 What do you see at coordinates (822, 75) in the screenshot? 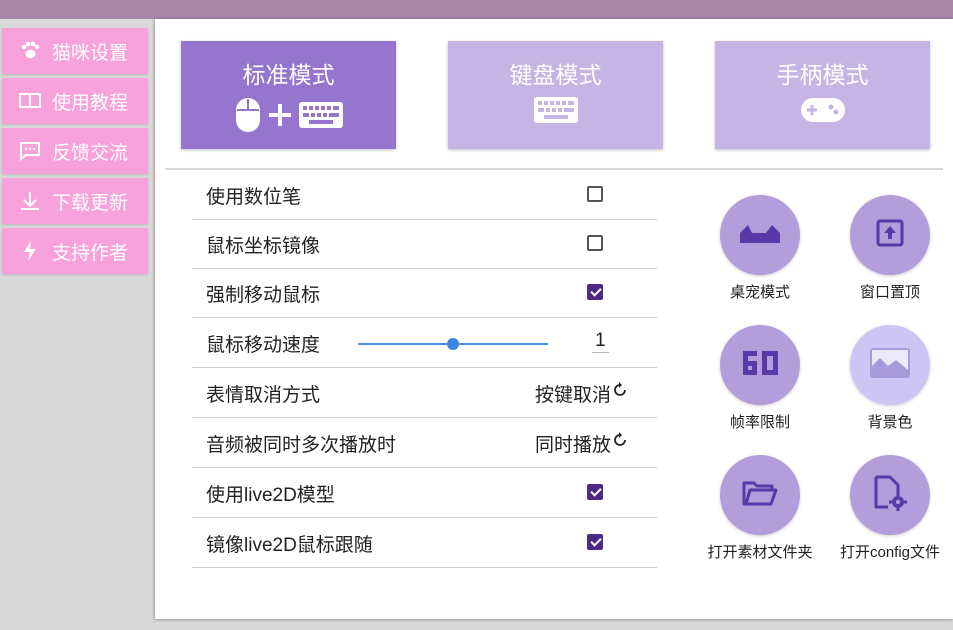
I see `mode-label: 手柄模式` at bounding box center [822, 75].